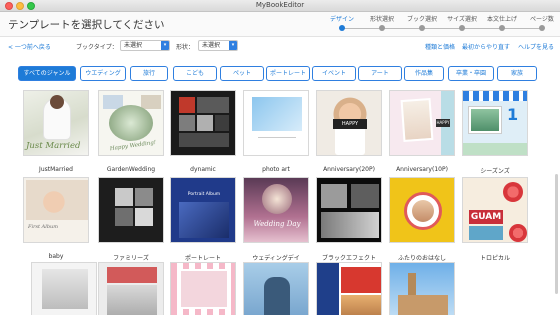 Image resolution: width=560 pixels, height=315 pixels. I want to click on genre-portrait: ポートレート, so click(288, 73).